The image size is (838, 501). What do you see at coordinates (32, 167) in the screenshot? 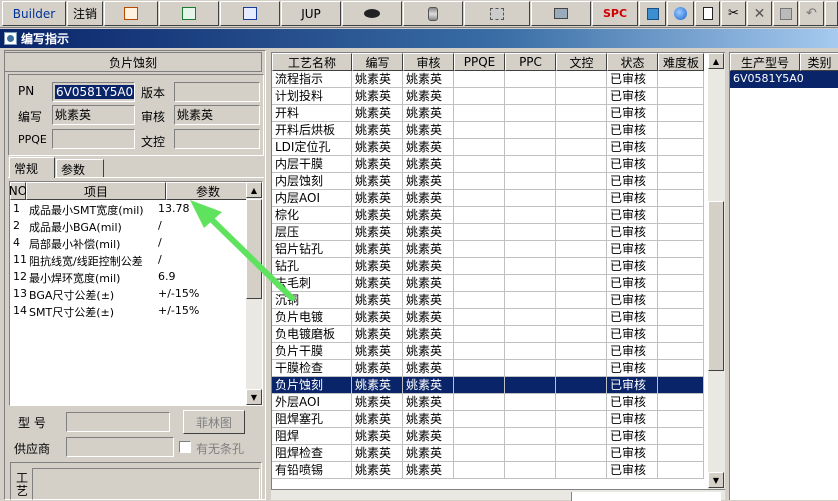
I see `tab-general: 常规` at bounding box center [32, 167].